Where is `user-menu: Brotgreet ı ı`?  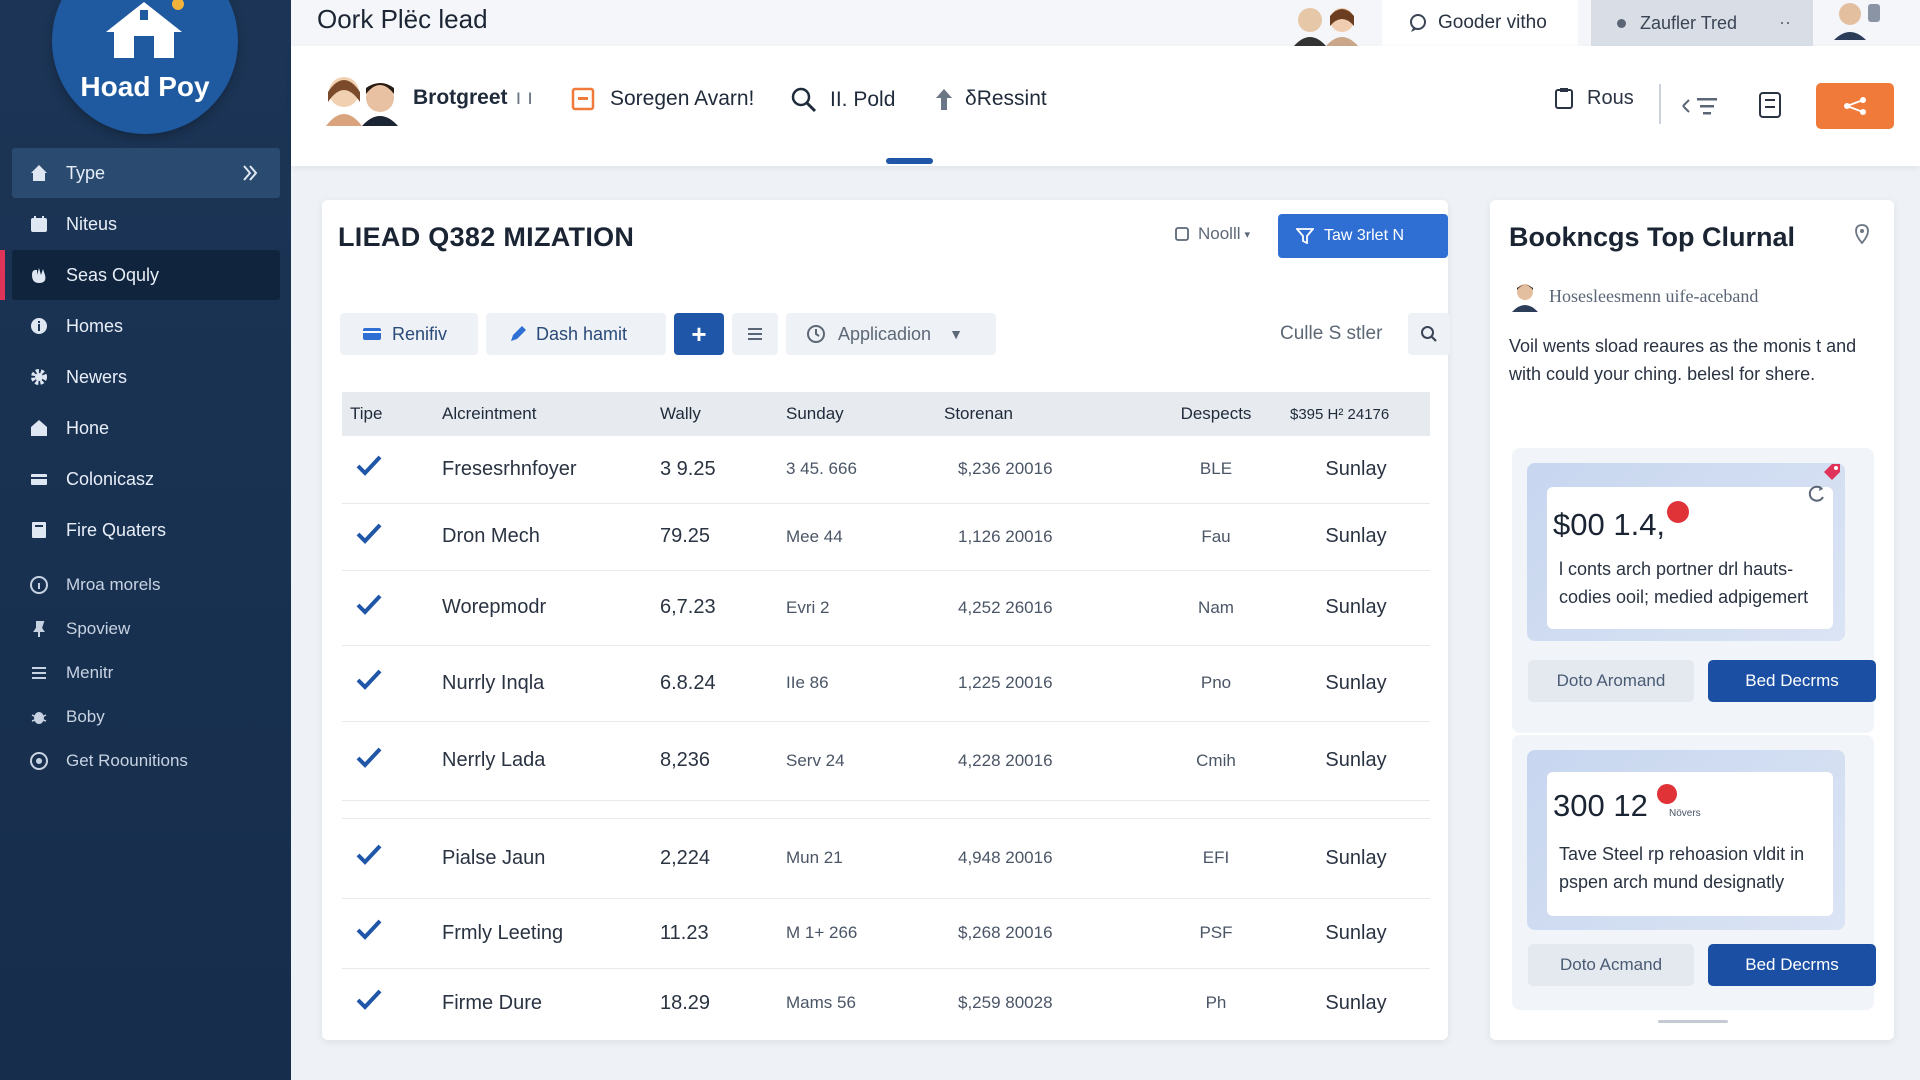 user-menu: Brotgreet ı ı is located at coordinates (473, 98).